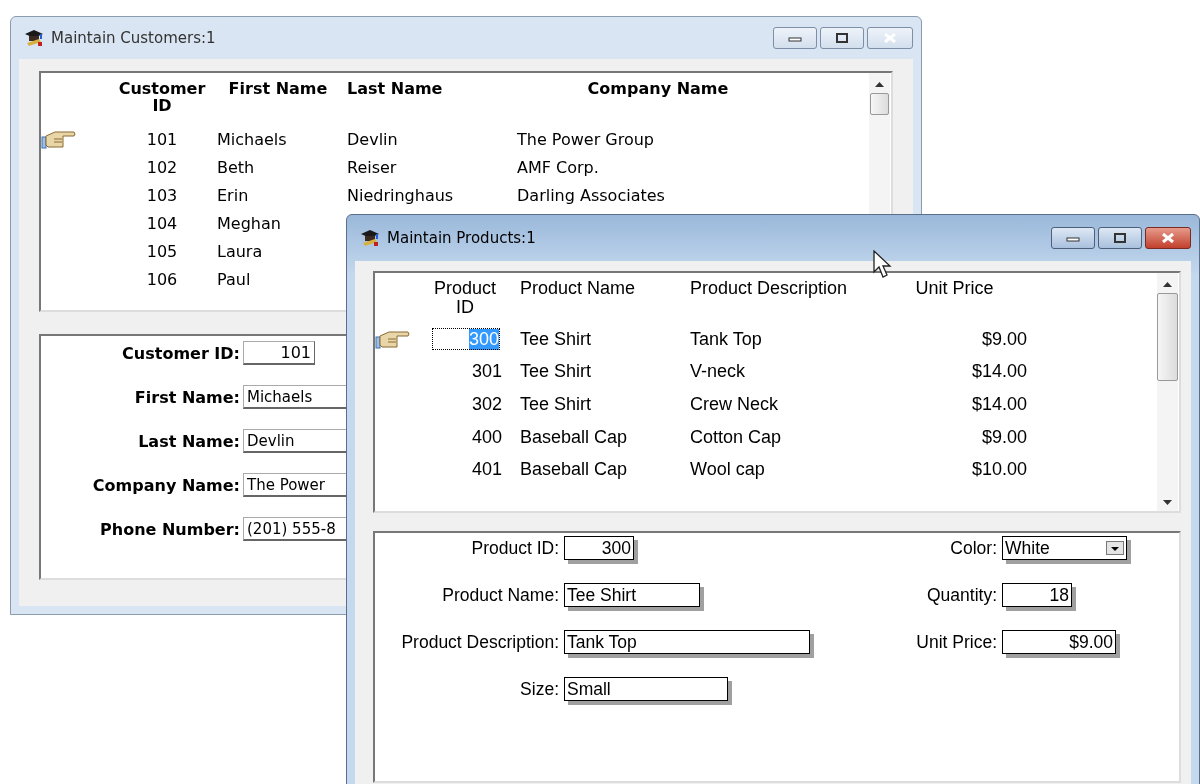 The height and width of the screenshot is (784, 1200). Describe the element at coordinates (961, 595) in the screenshot. I see `field-label: Quantity:` at that location.